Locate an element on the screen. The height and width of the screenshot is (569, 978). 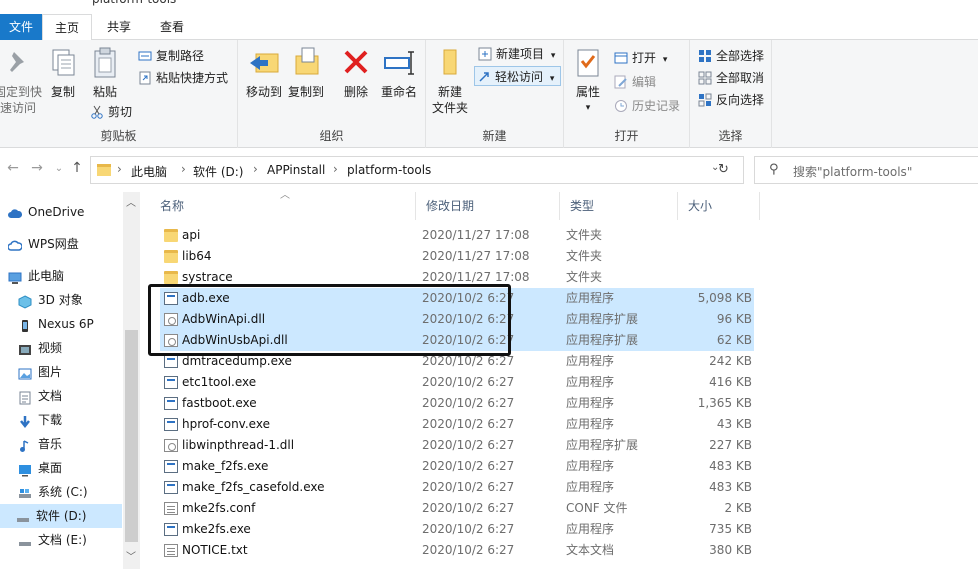
tab-file: 文件 is located at coordinates (21, 27).